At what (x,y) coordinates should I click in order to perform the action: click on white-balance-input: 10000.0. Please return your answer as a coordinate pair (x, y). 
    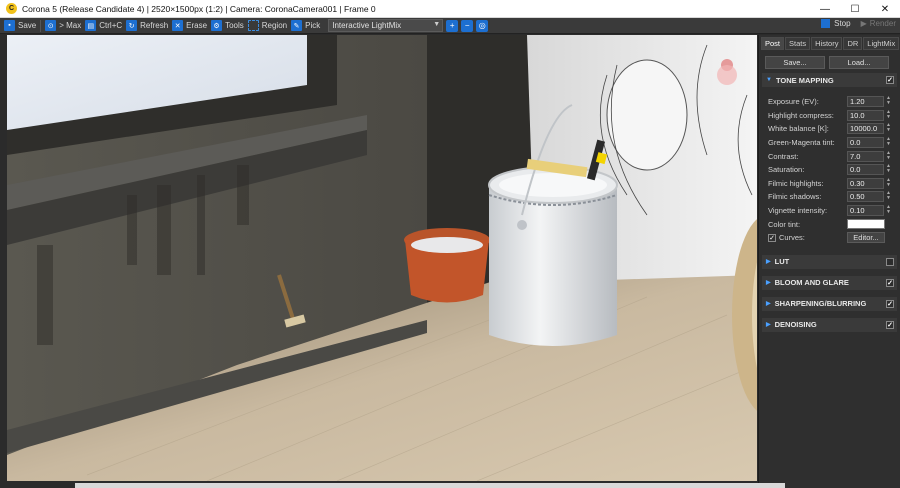
    Looking at the image, I should click on (865, 129).